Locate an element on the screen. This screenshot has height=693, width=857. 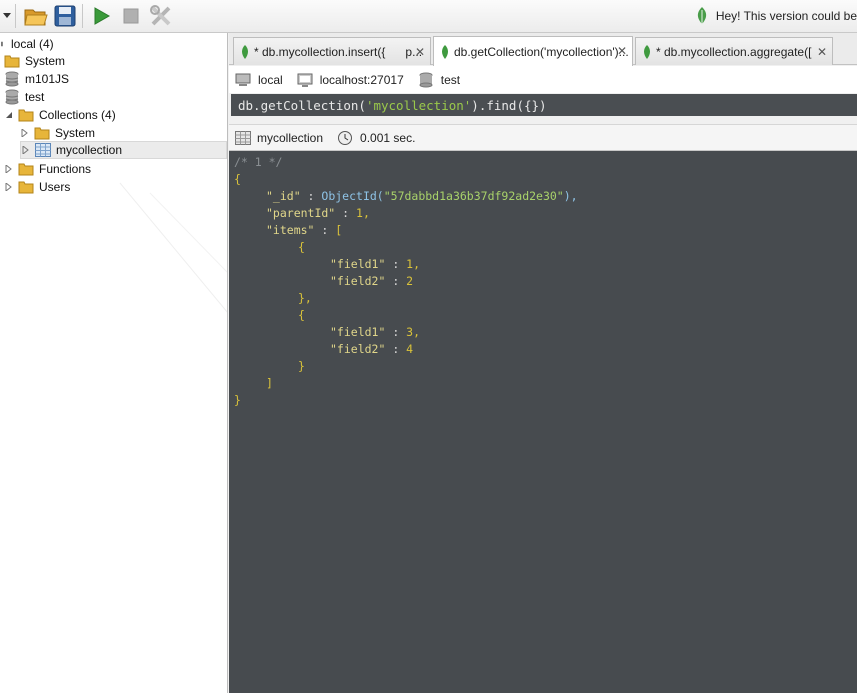
objectid-close: ), is located at coordinates (570, 196).